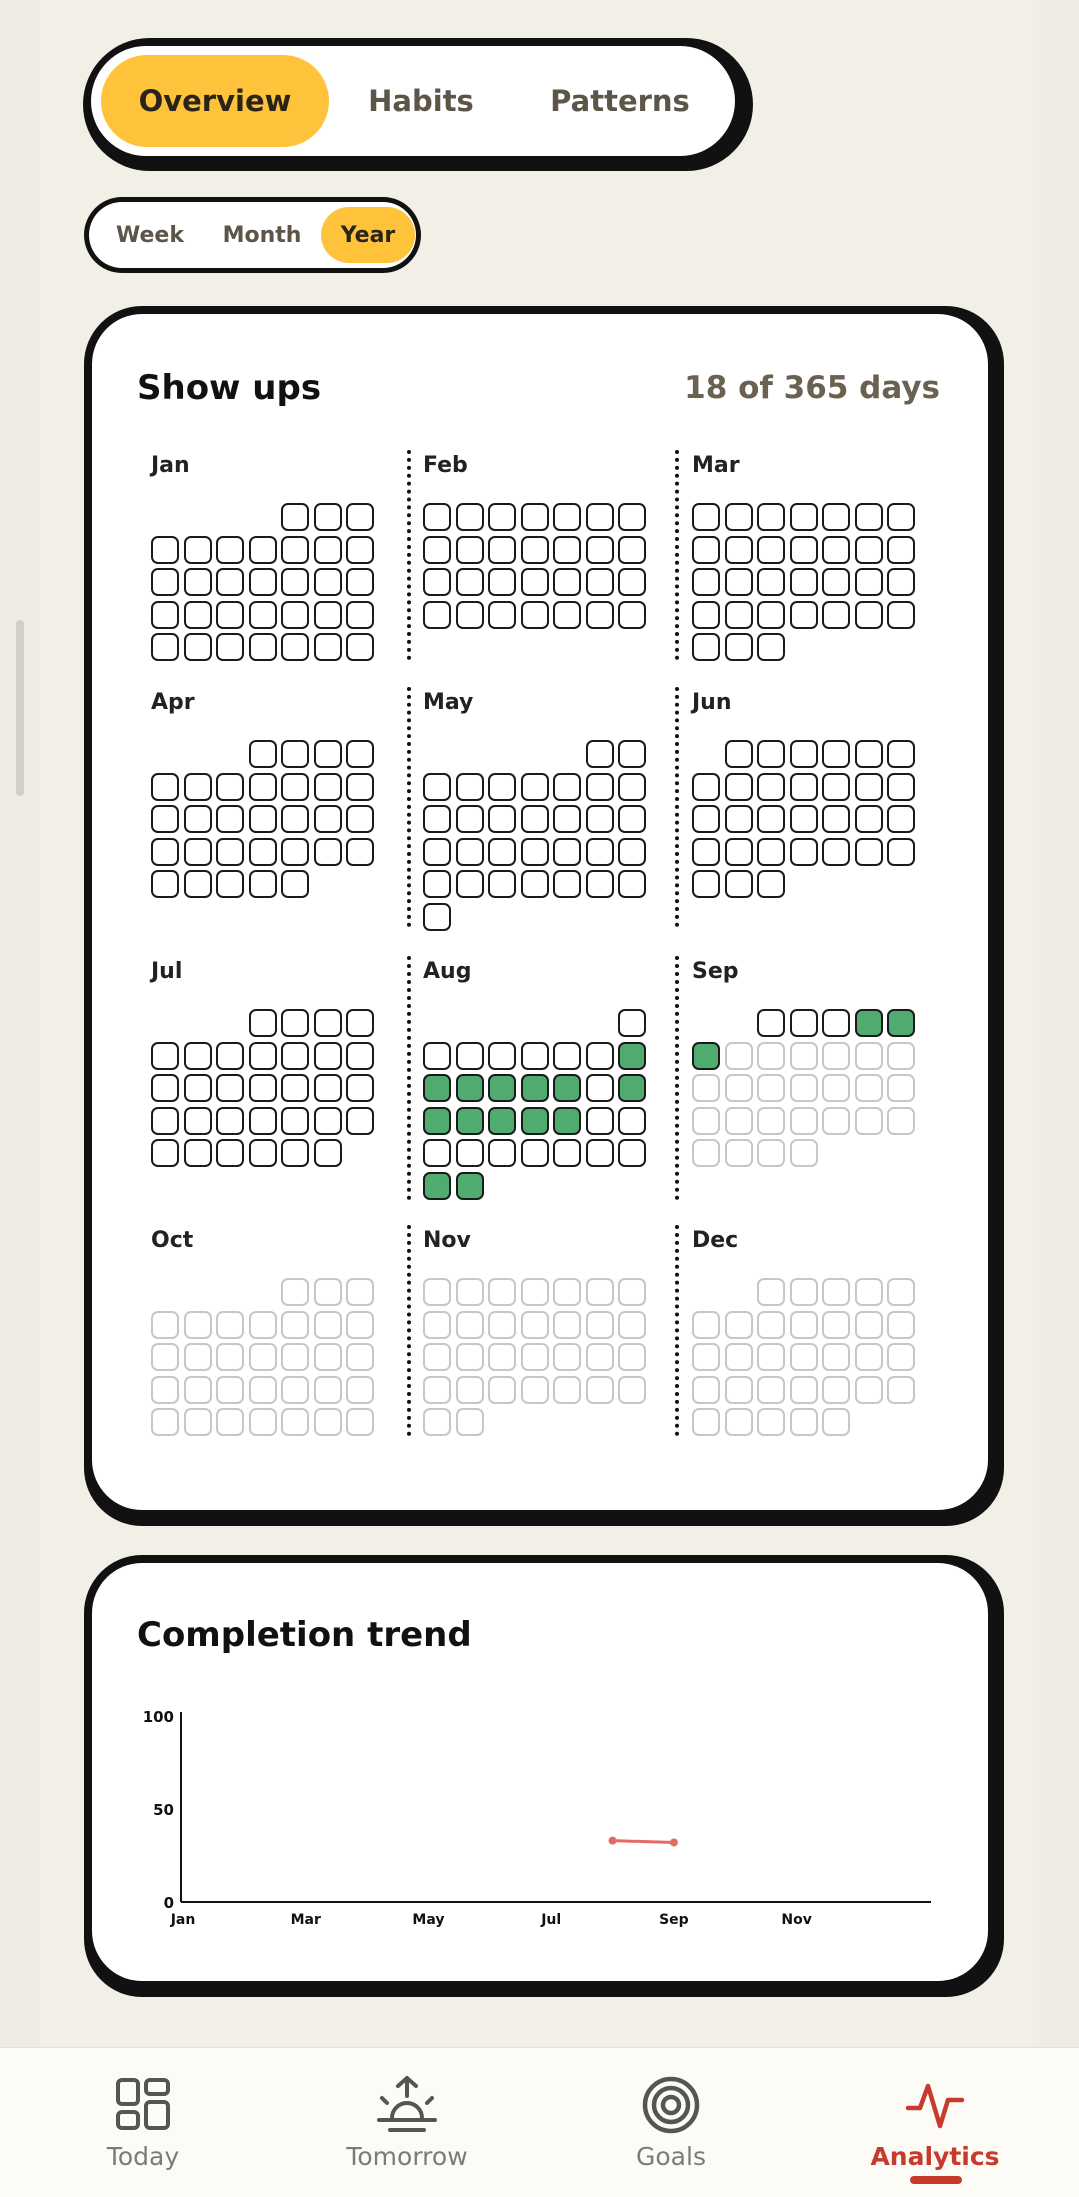  Describe the element at coordinates (368, 235) in the screenshot. I see `period-tab-year: Year` at that location.